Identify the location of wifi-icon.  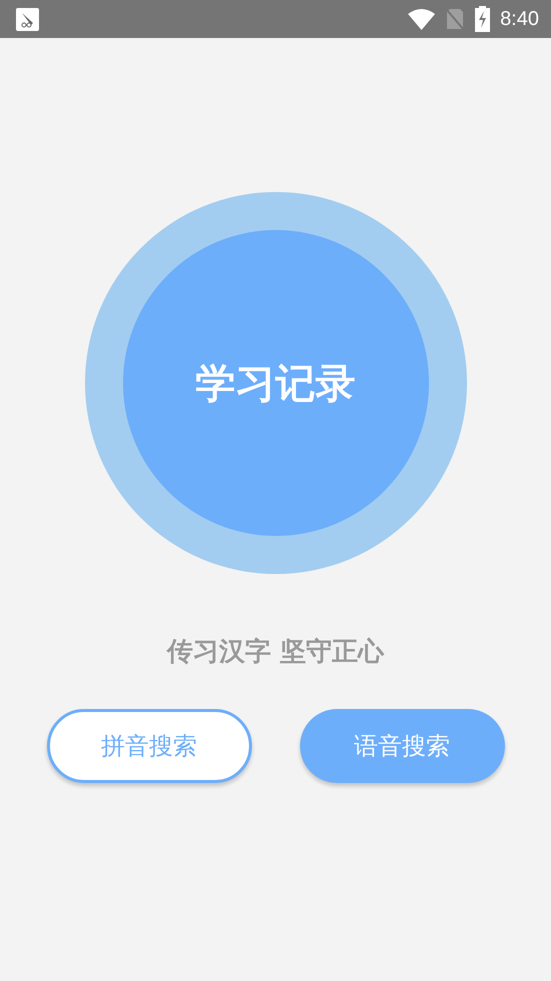
(422, 19).